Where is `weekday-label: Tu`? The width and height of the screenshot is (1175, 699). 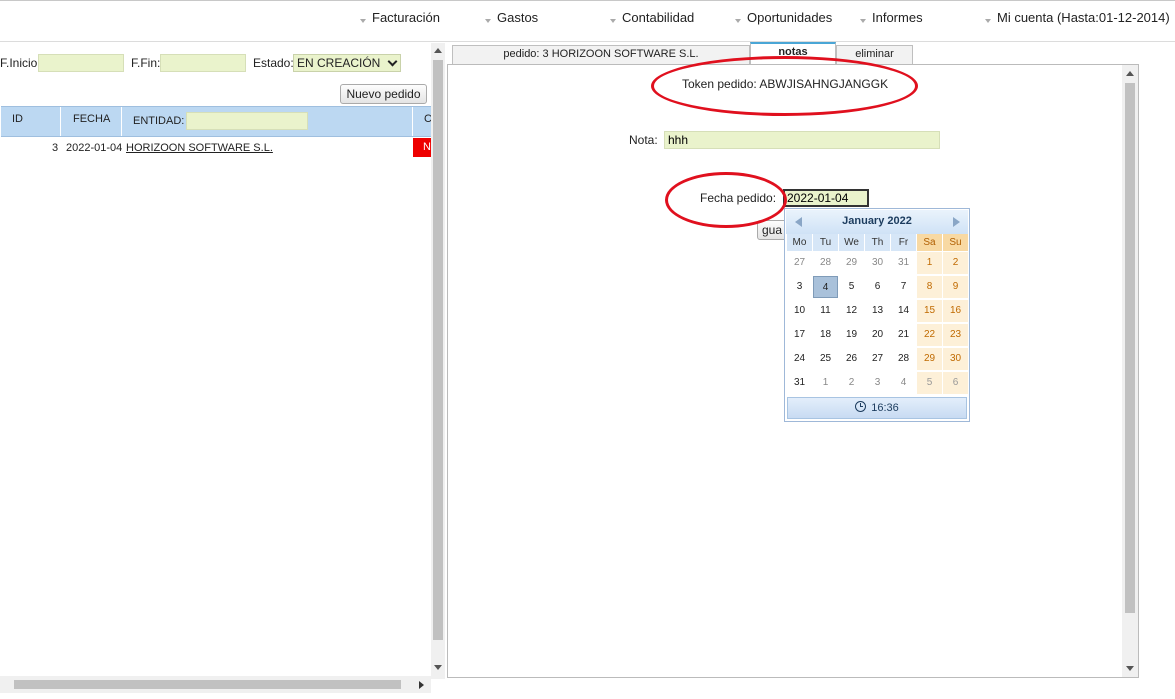 weekday-label: Tu is located at coordinates (825, 242).